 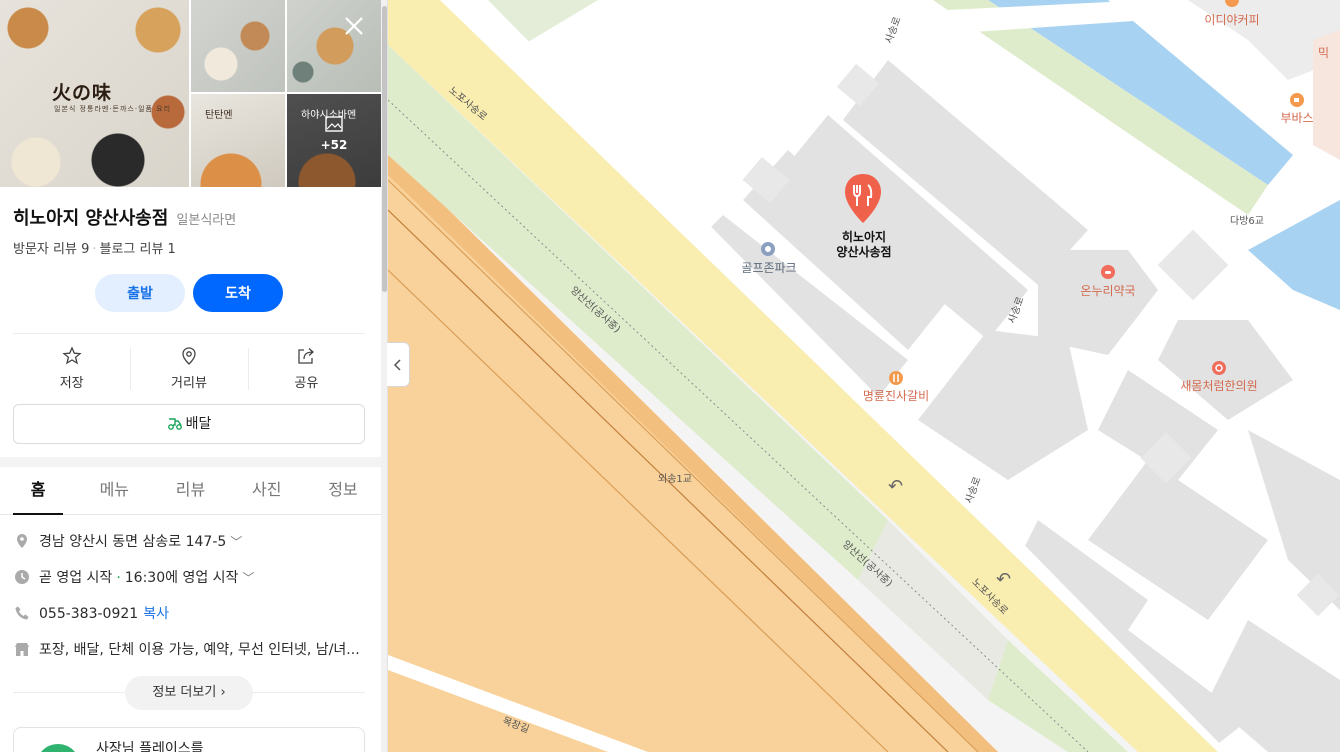 What do you see at coordinates (156, 614) in the screenshot?
I see `copy-phone-button: 복사` at bounding box center [156, 614].